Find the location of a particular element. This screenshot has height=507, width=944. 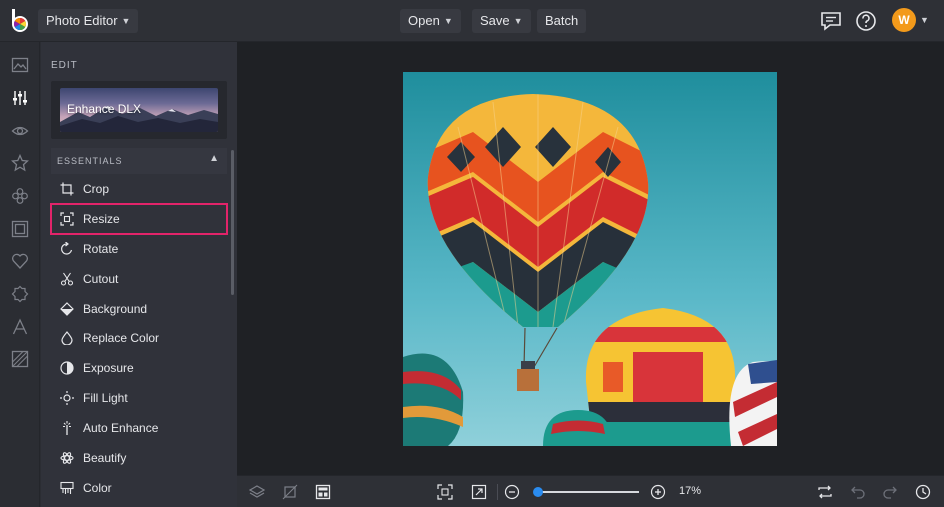

zoom-in-icon is located at coordinates (658, 492).